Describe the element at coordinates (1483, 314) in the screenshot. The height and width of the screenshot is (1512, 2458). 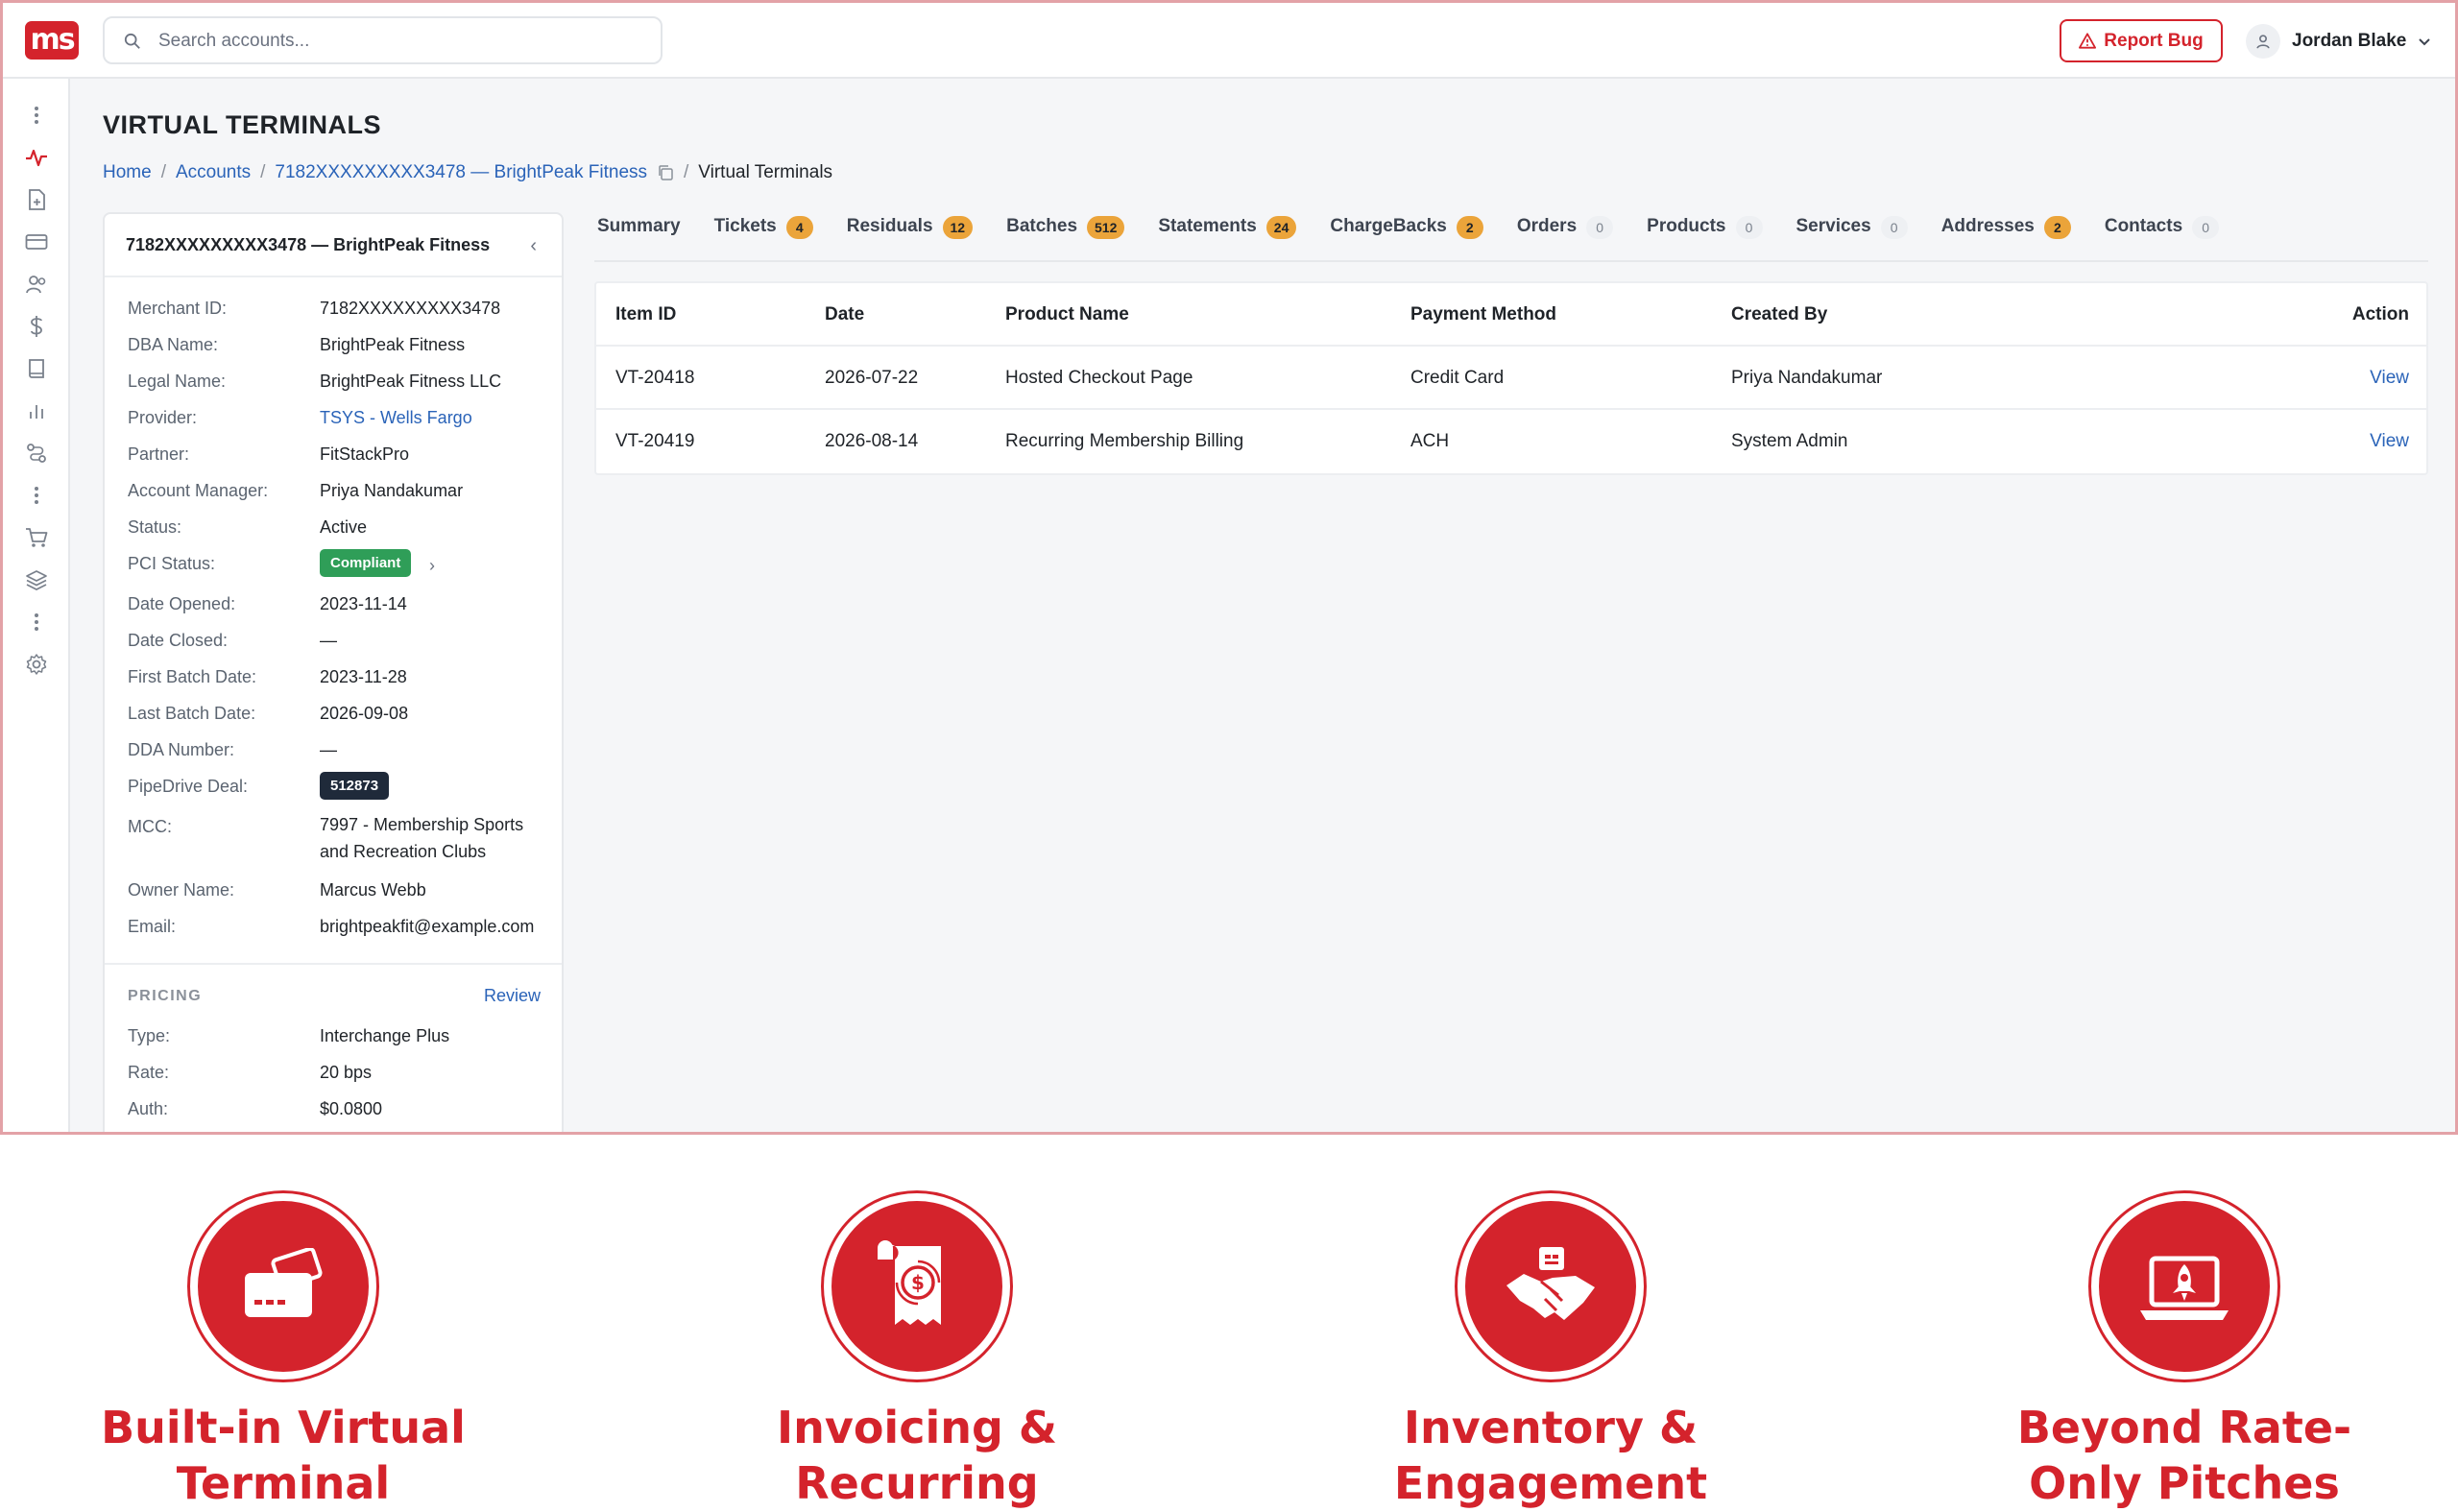
I see `column-header: Payment Method` at that location.